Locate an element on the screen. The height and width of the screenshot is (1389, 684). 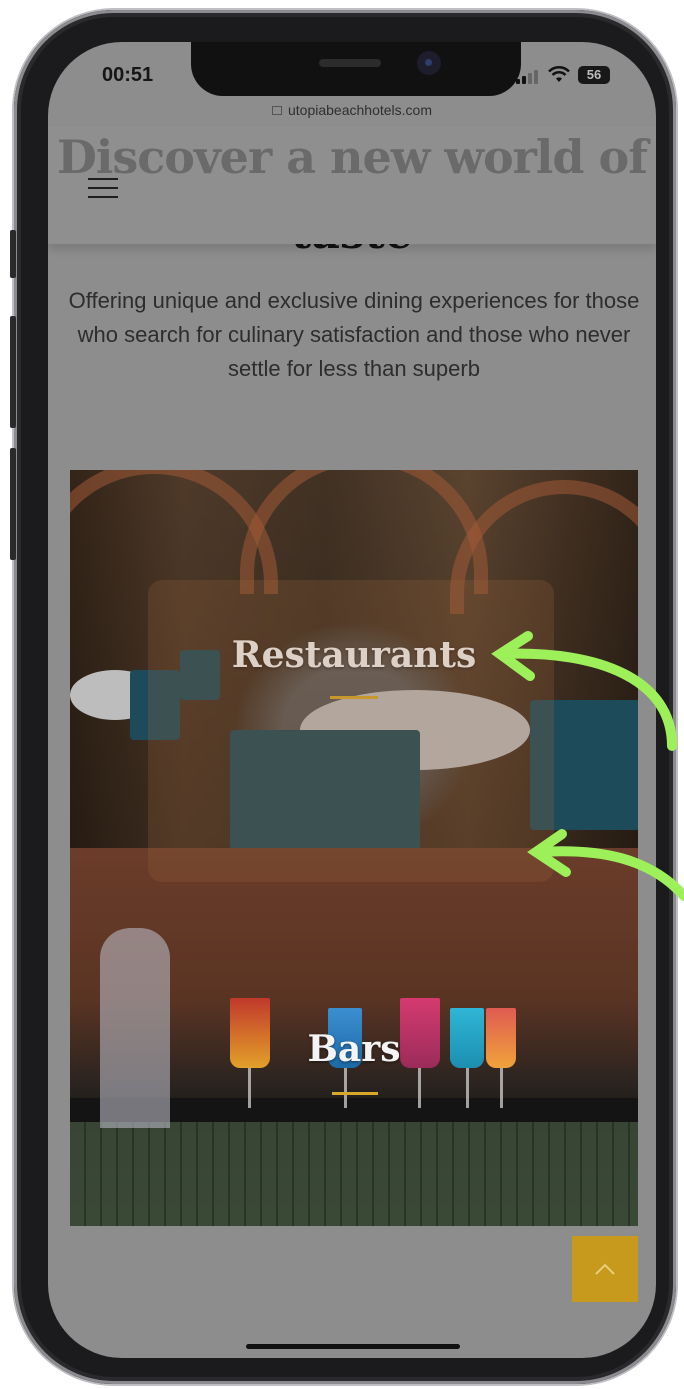
wifi-icon is located at coordinates (559, 78).